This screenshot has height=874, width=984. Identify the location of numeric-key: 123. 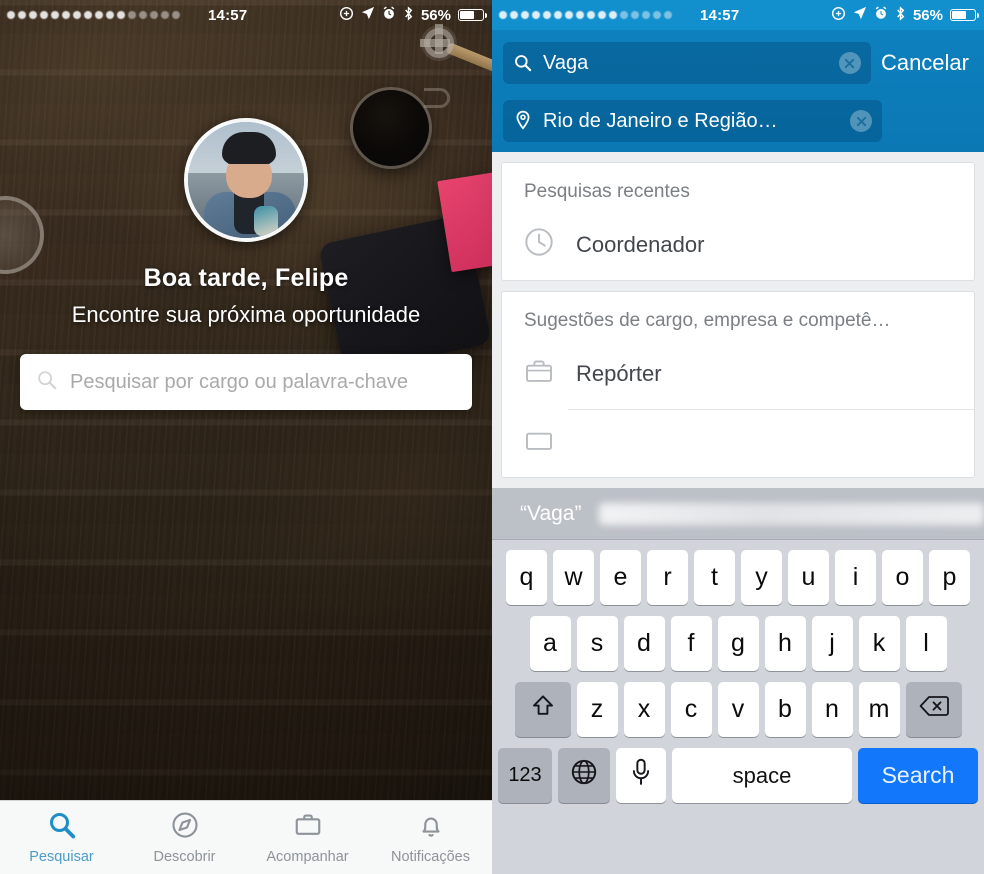
(525, 775).